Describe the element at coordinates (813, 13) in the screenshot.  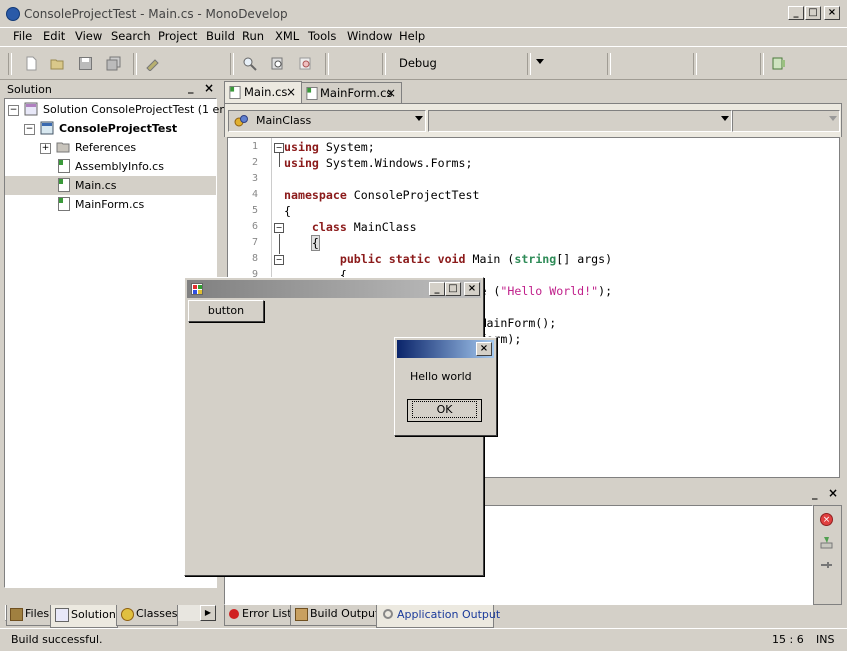
I see `maximize-button: □` at that location.